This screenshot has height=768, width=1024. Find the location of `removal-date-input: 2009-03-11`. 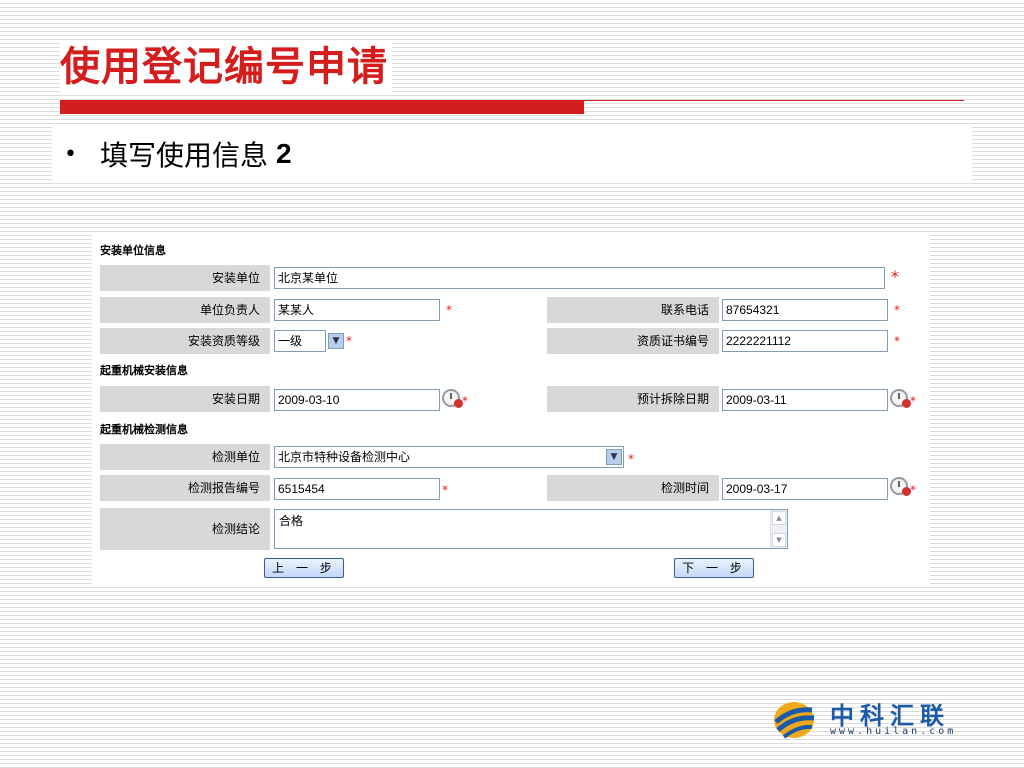

removal-date-input: 2009-03-11 is located at coordinates (805, 400).